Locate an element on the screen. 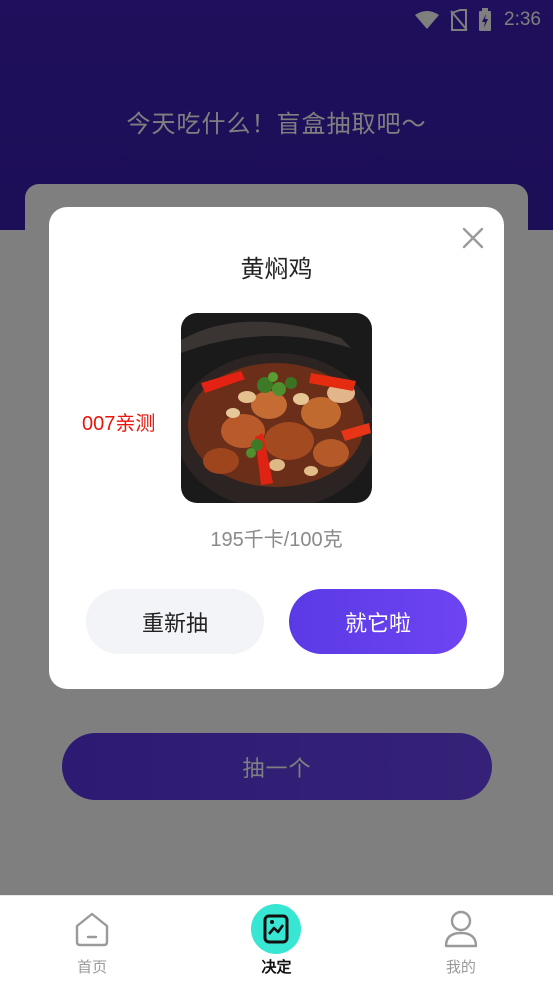 This screenshot has height=983, width=553. close-button is located at coordinates (473, 238).